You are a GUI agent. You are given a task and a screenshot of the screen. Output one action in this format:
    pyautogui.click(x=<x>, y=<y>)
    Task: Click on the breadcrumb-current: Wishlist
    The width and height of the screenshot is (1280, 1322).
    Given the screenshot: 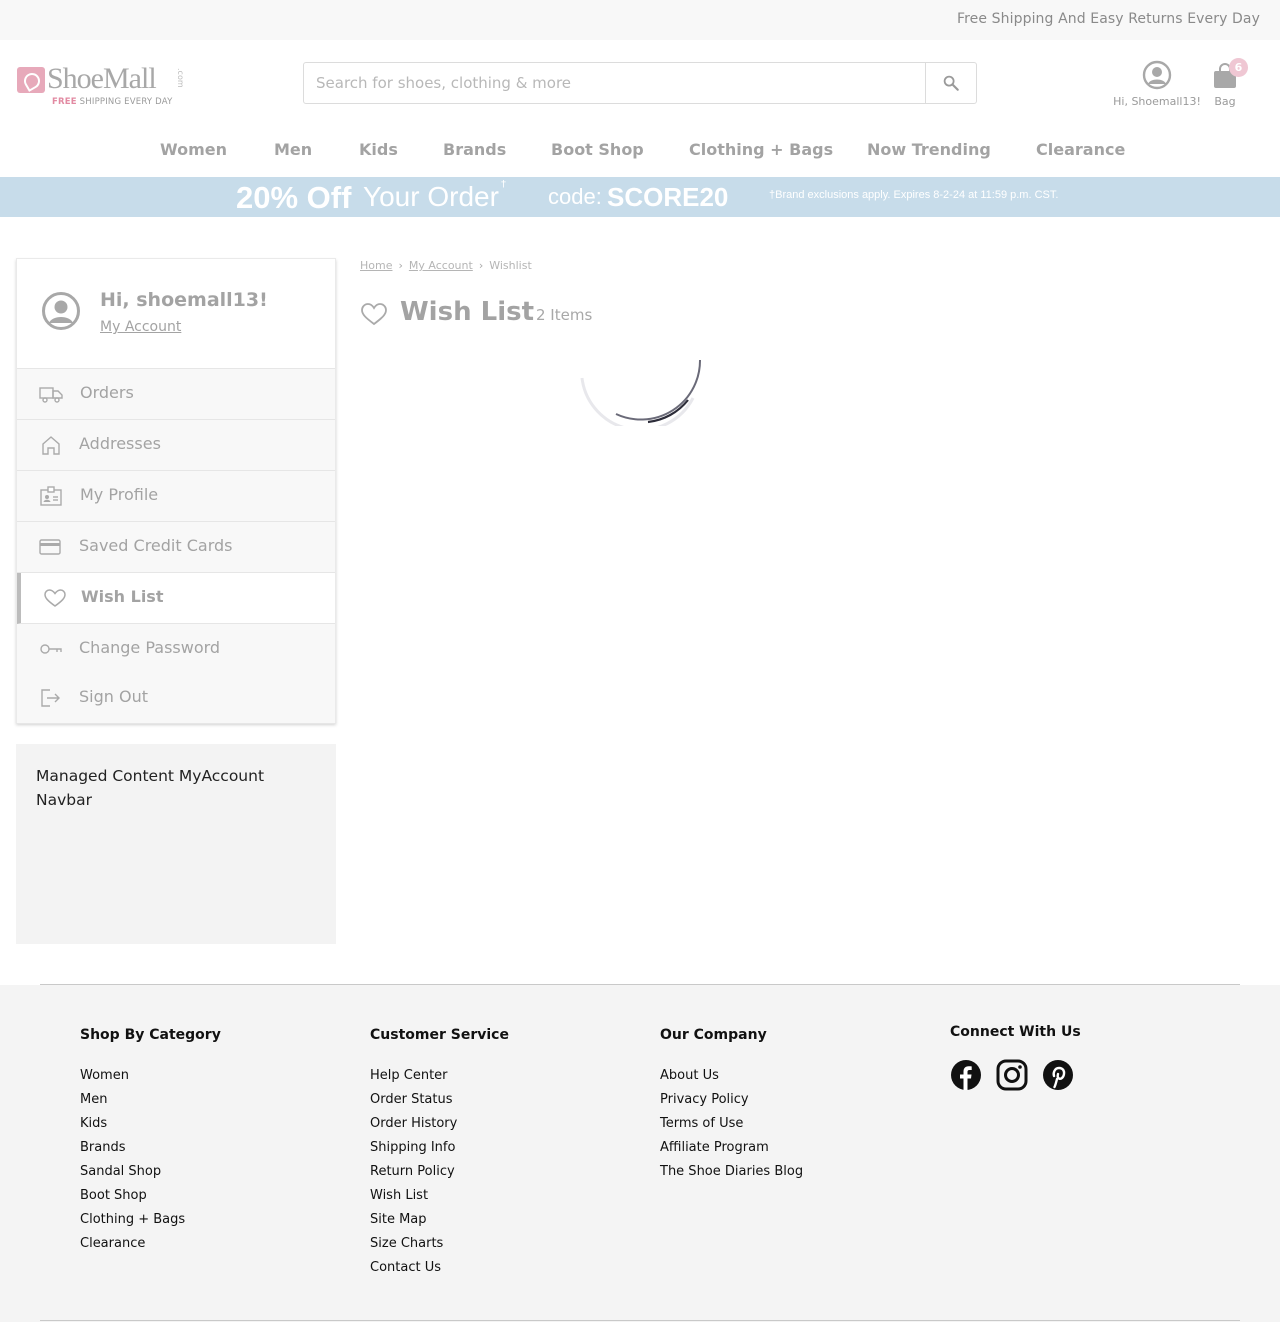 What is the action you would take?
    pyautogui.click(x=510, y=265)
    